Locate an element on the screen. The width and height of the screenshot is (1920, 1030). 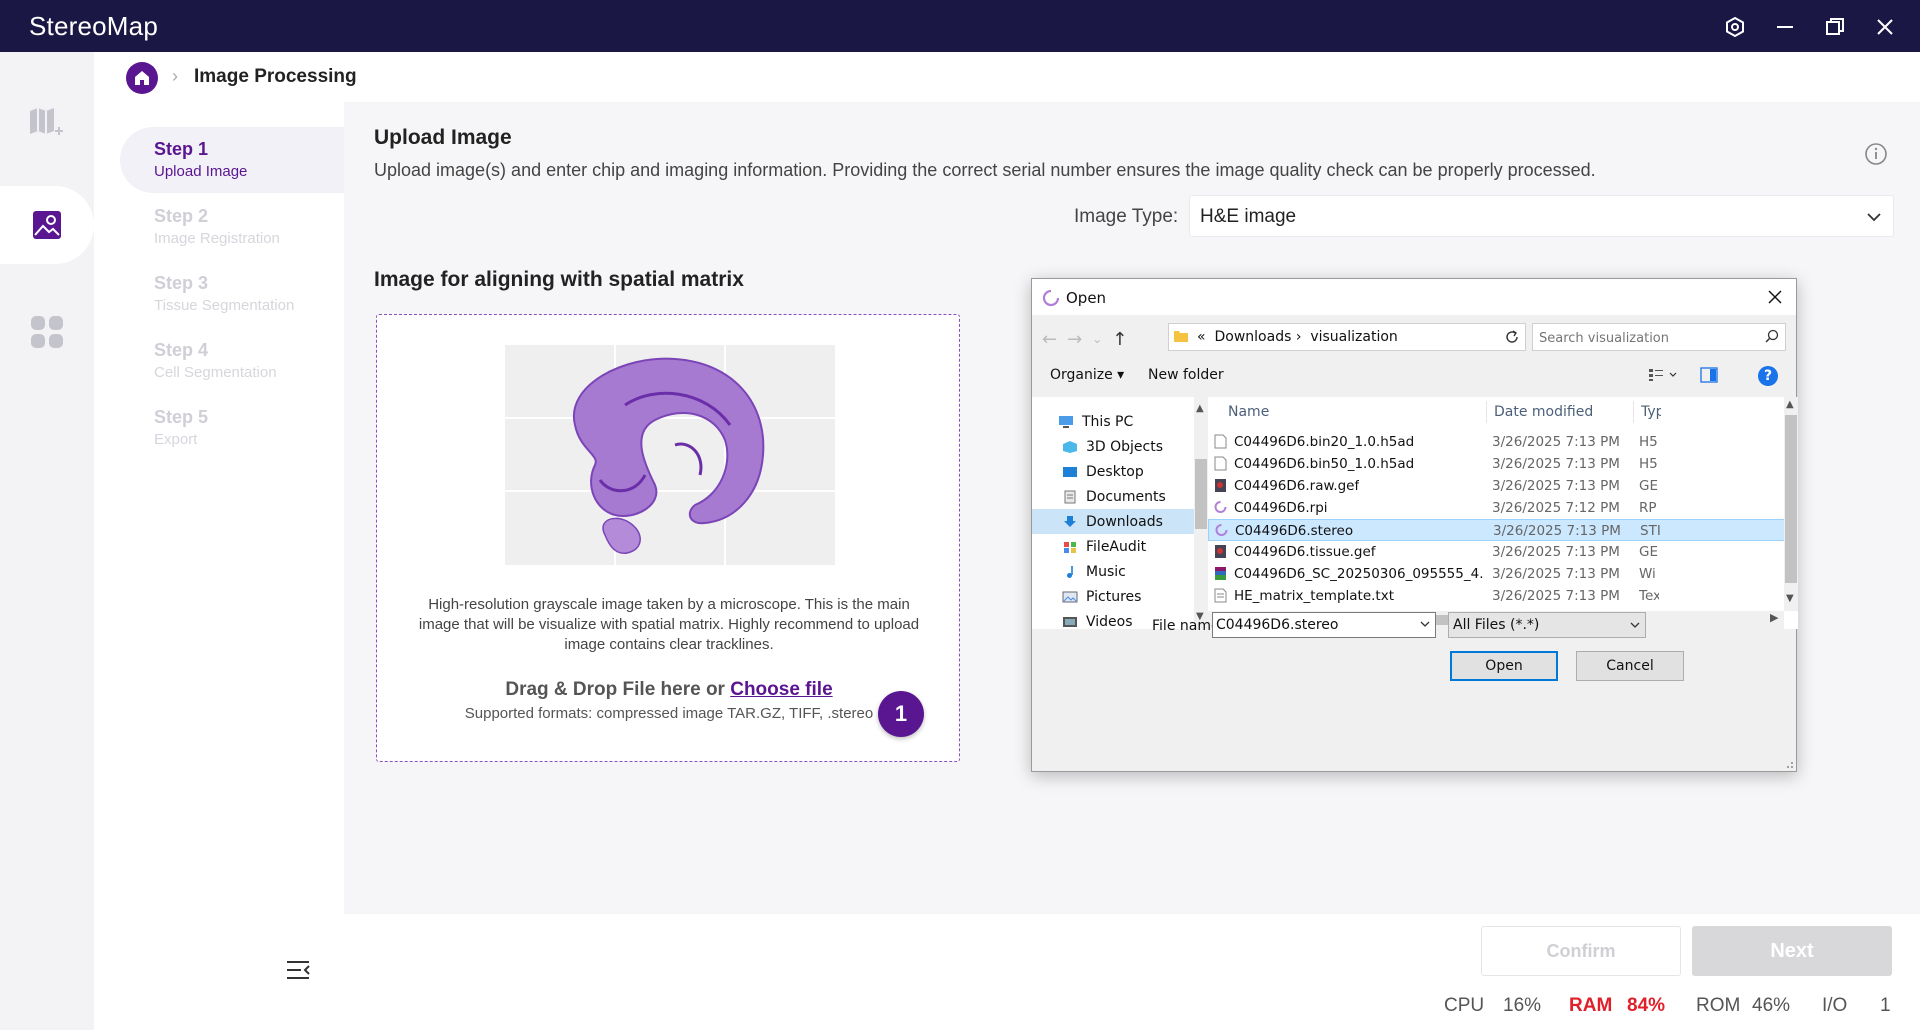
forward-arrow-icon: → is located at coordinates (1074, 339).